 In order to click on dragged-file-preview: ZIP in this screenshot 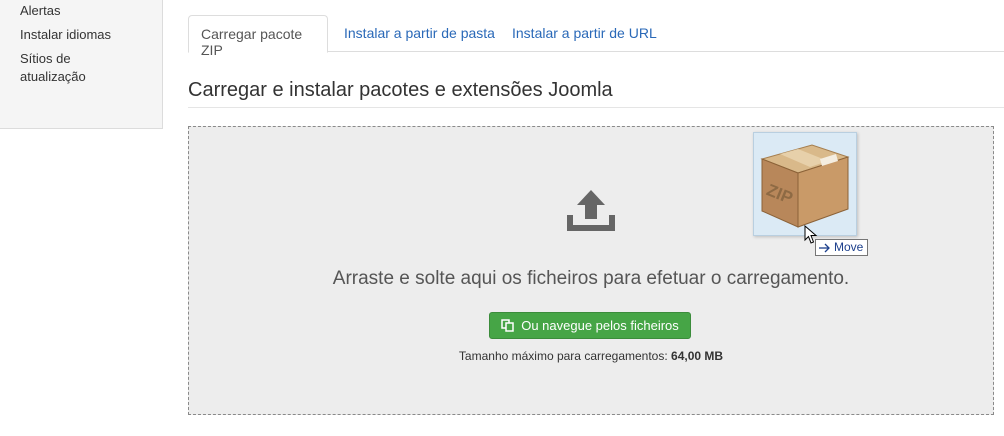, I will do `click(805, 184)`.